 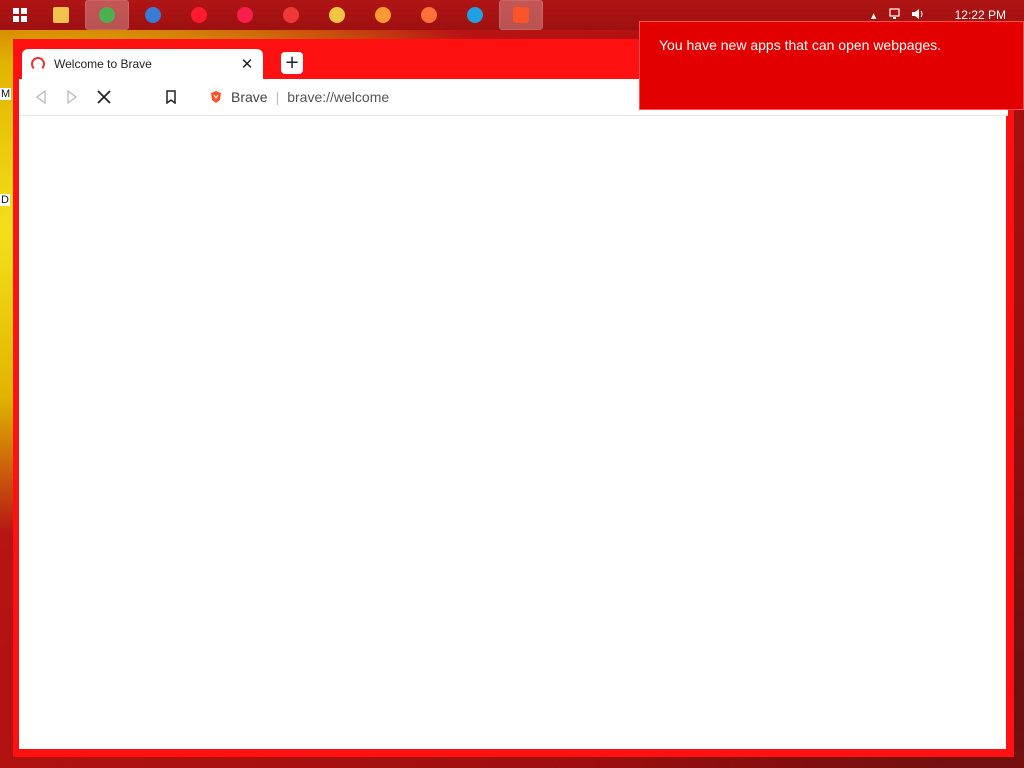 I want to click on taskbar-app-globe-browser, so click(x=153, y=15).